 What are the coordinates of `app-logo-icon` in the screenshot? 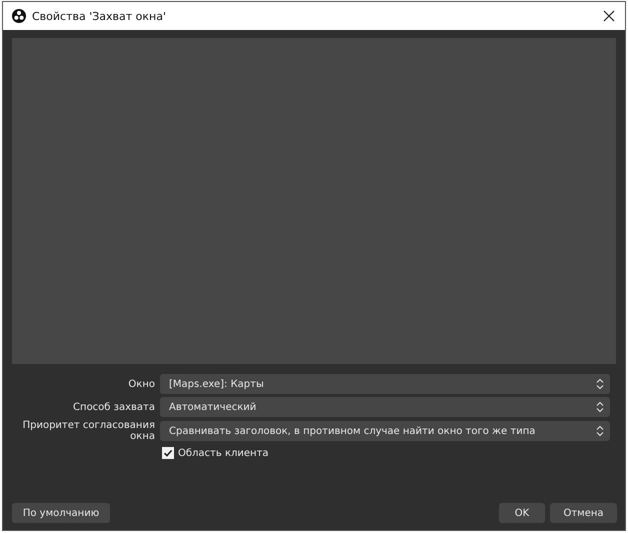 It's located at (19, 16).